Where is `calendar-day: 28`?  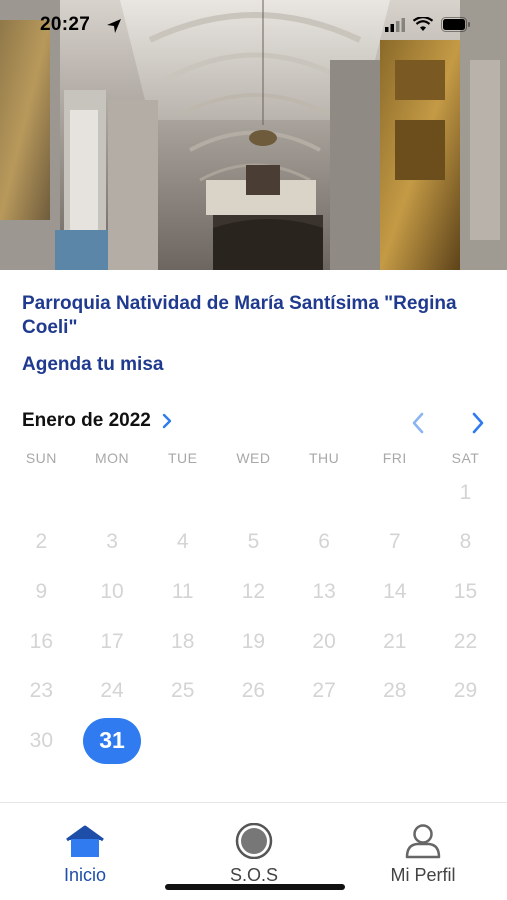
calendar-day: 28 is located at coordinates (394, 691).